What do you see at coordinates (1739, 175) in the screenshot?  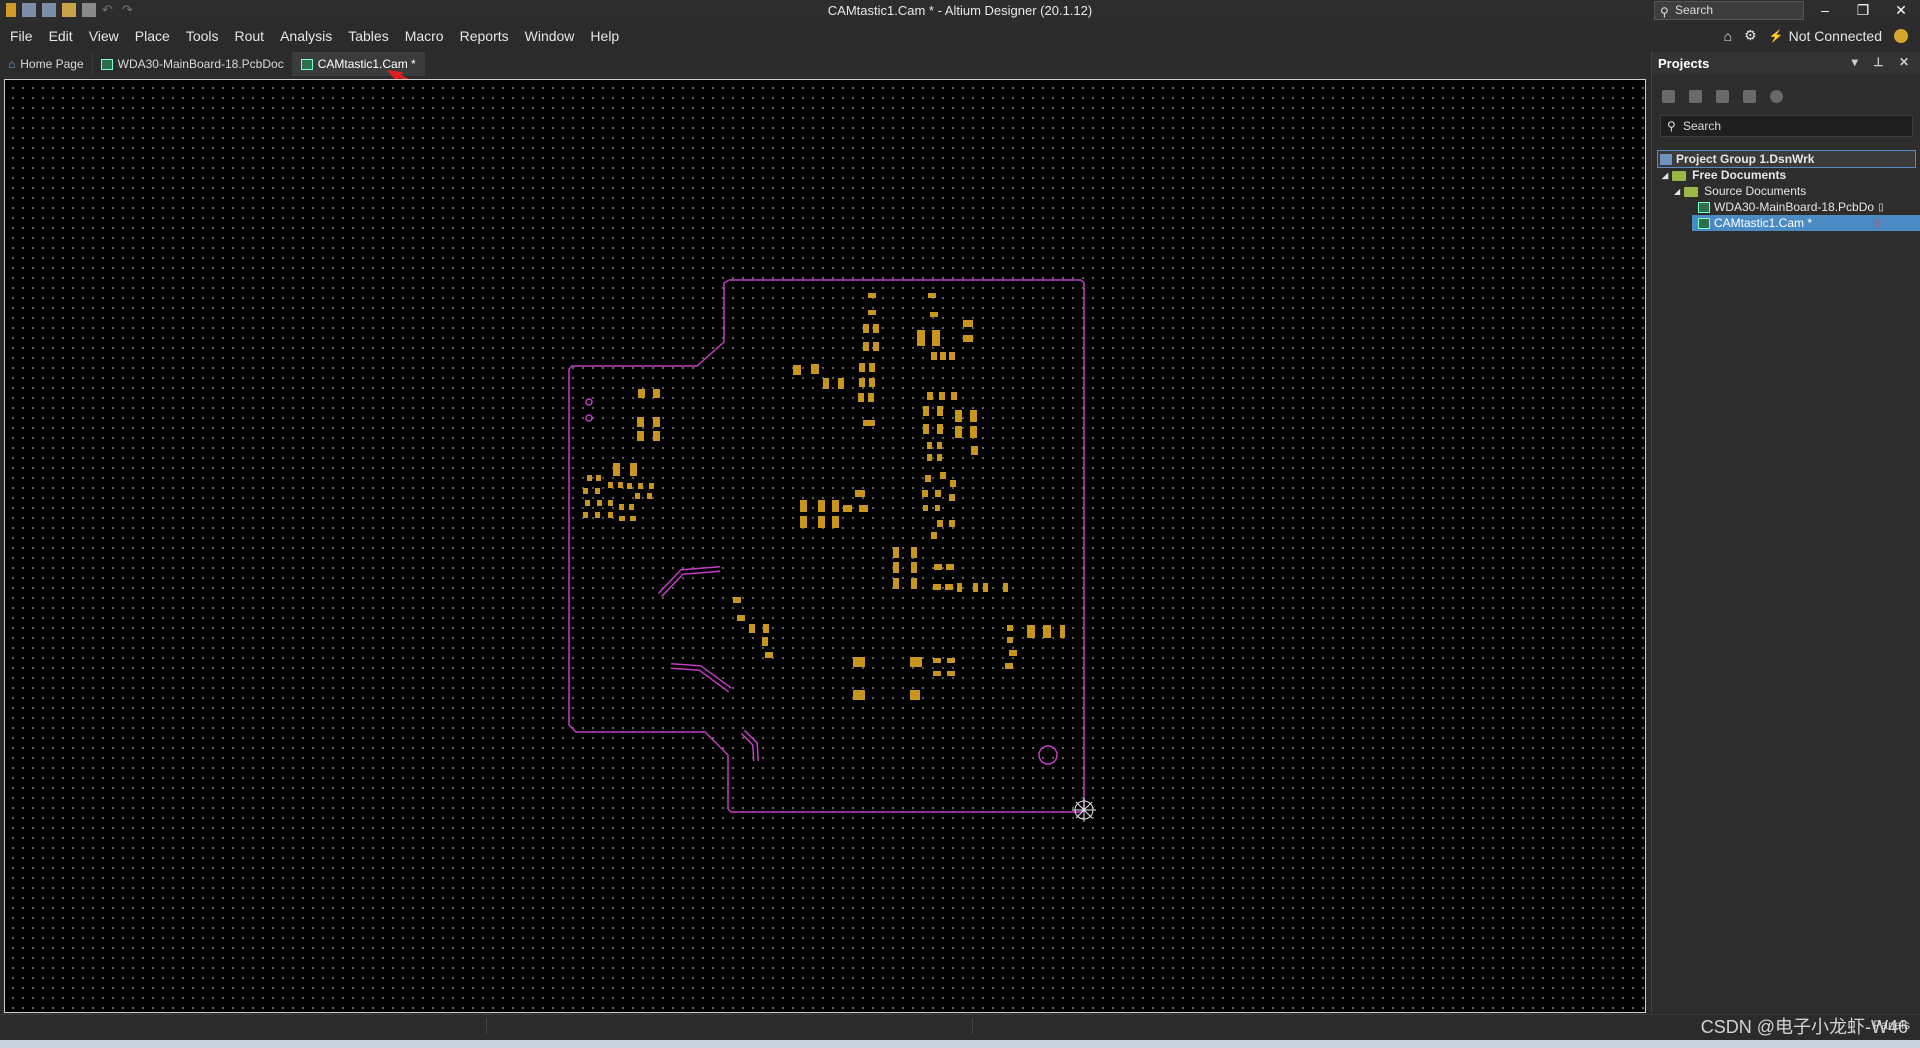 I see `tree-label: Free Documents` at bounding box center [1739, 175].